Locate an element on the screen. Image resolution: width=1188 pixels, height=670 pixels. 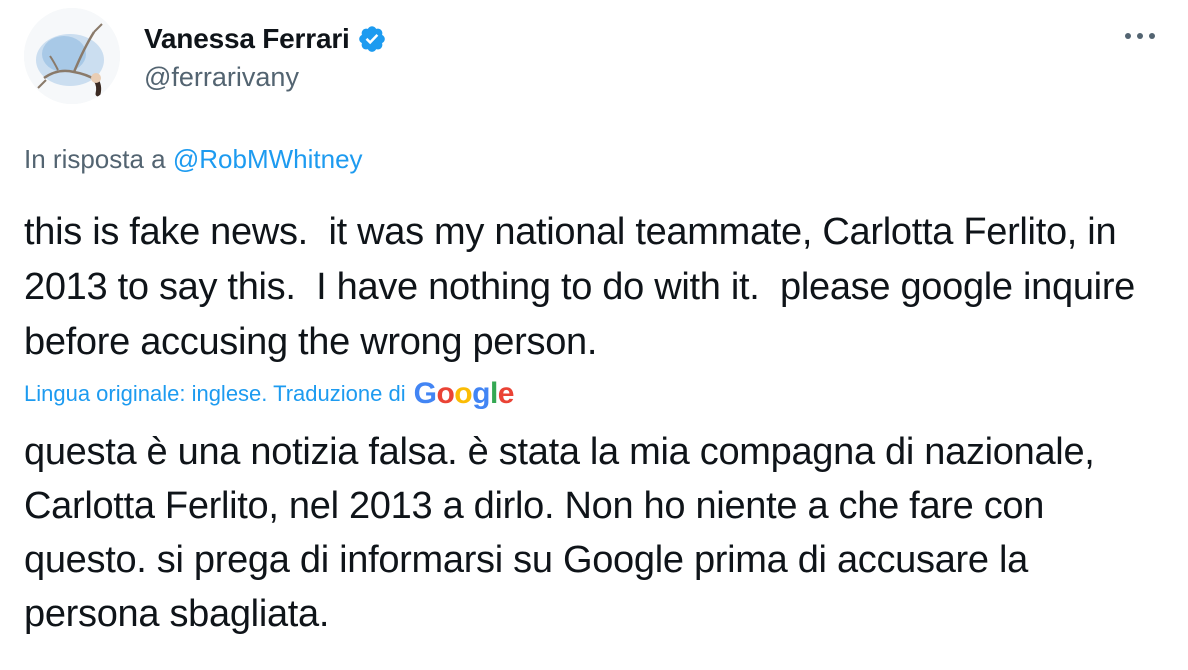
display-name: Vanessa Ferrari is located at coordinates (247, 39).